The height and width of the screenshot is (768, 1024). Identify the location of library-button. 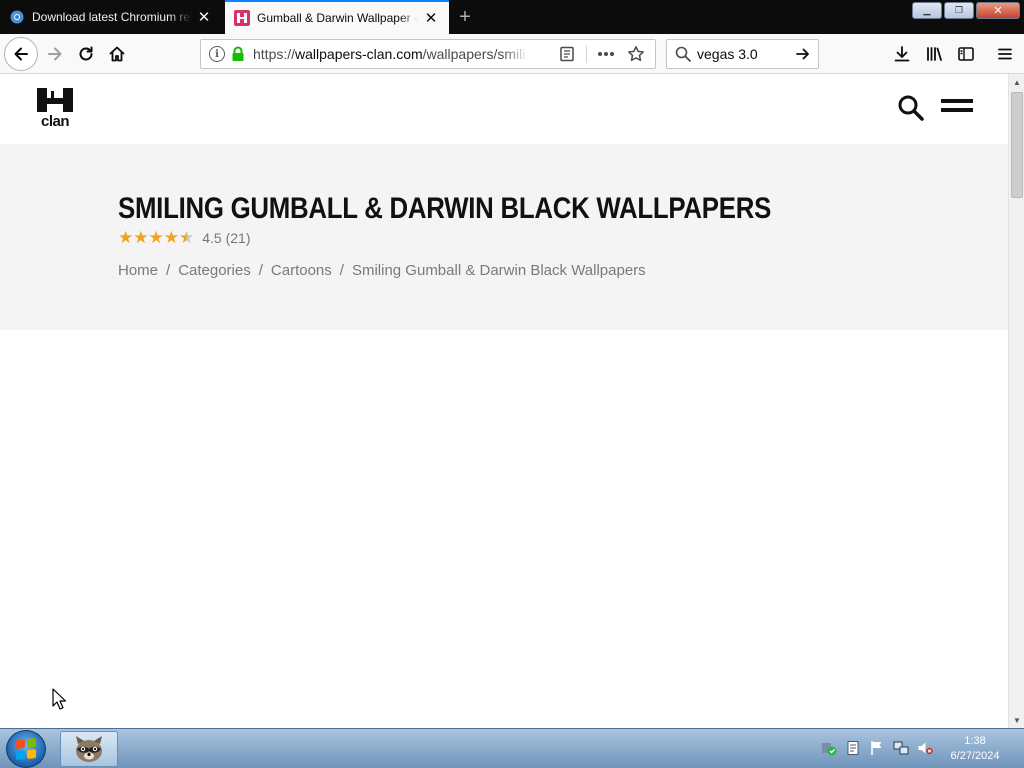
(934, 54).